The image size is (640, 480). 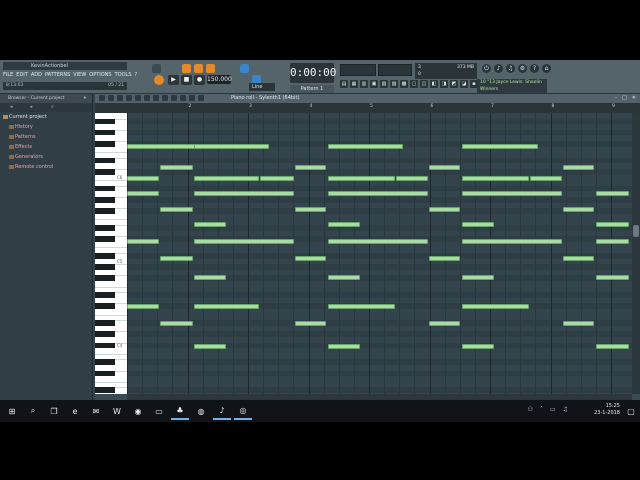 What do you see at coordinates (54, 411) in the screenshot?
I see `task-view-icon: ❐` at bounding box center [54, 411].